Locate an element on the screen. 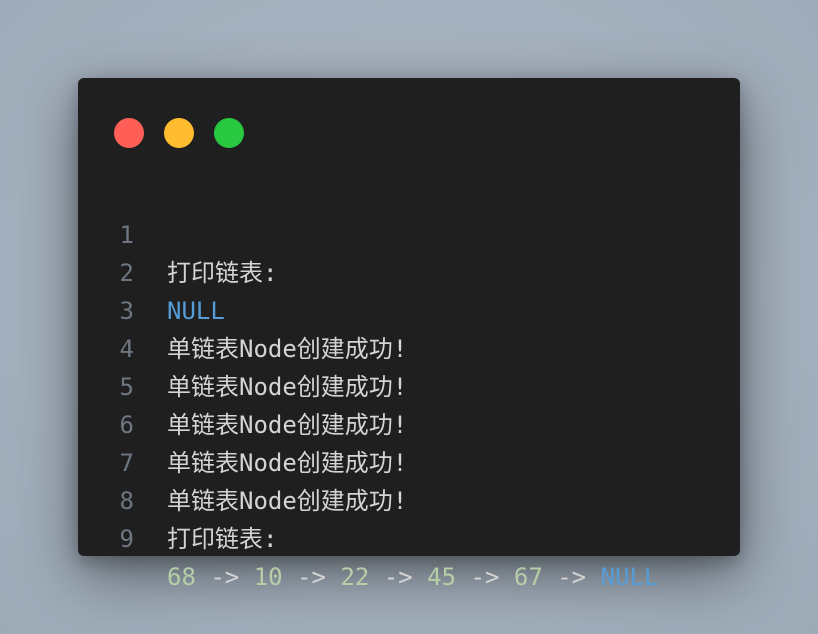  code-line: 5 单链表Node创建成功! is located at coordinates (409, 384).